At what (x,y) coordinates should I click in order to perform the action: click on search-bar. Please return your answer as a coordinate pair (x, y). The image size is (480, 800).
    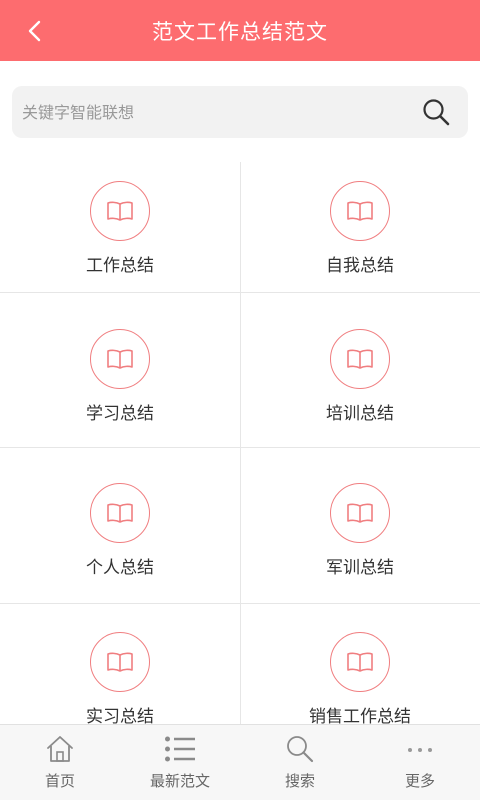
    Looking at the image, I should click on (240, 112).